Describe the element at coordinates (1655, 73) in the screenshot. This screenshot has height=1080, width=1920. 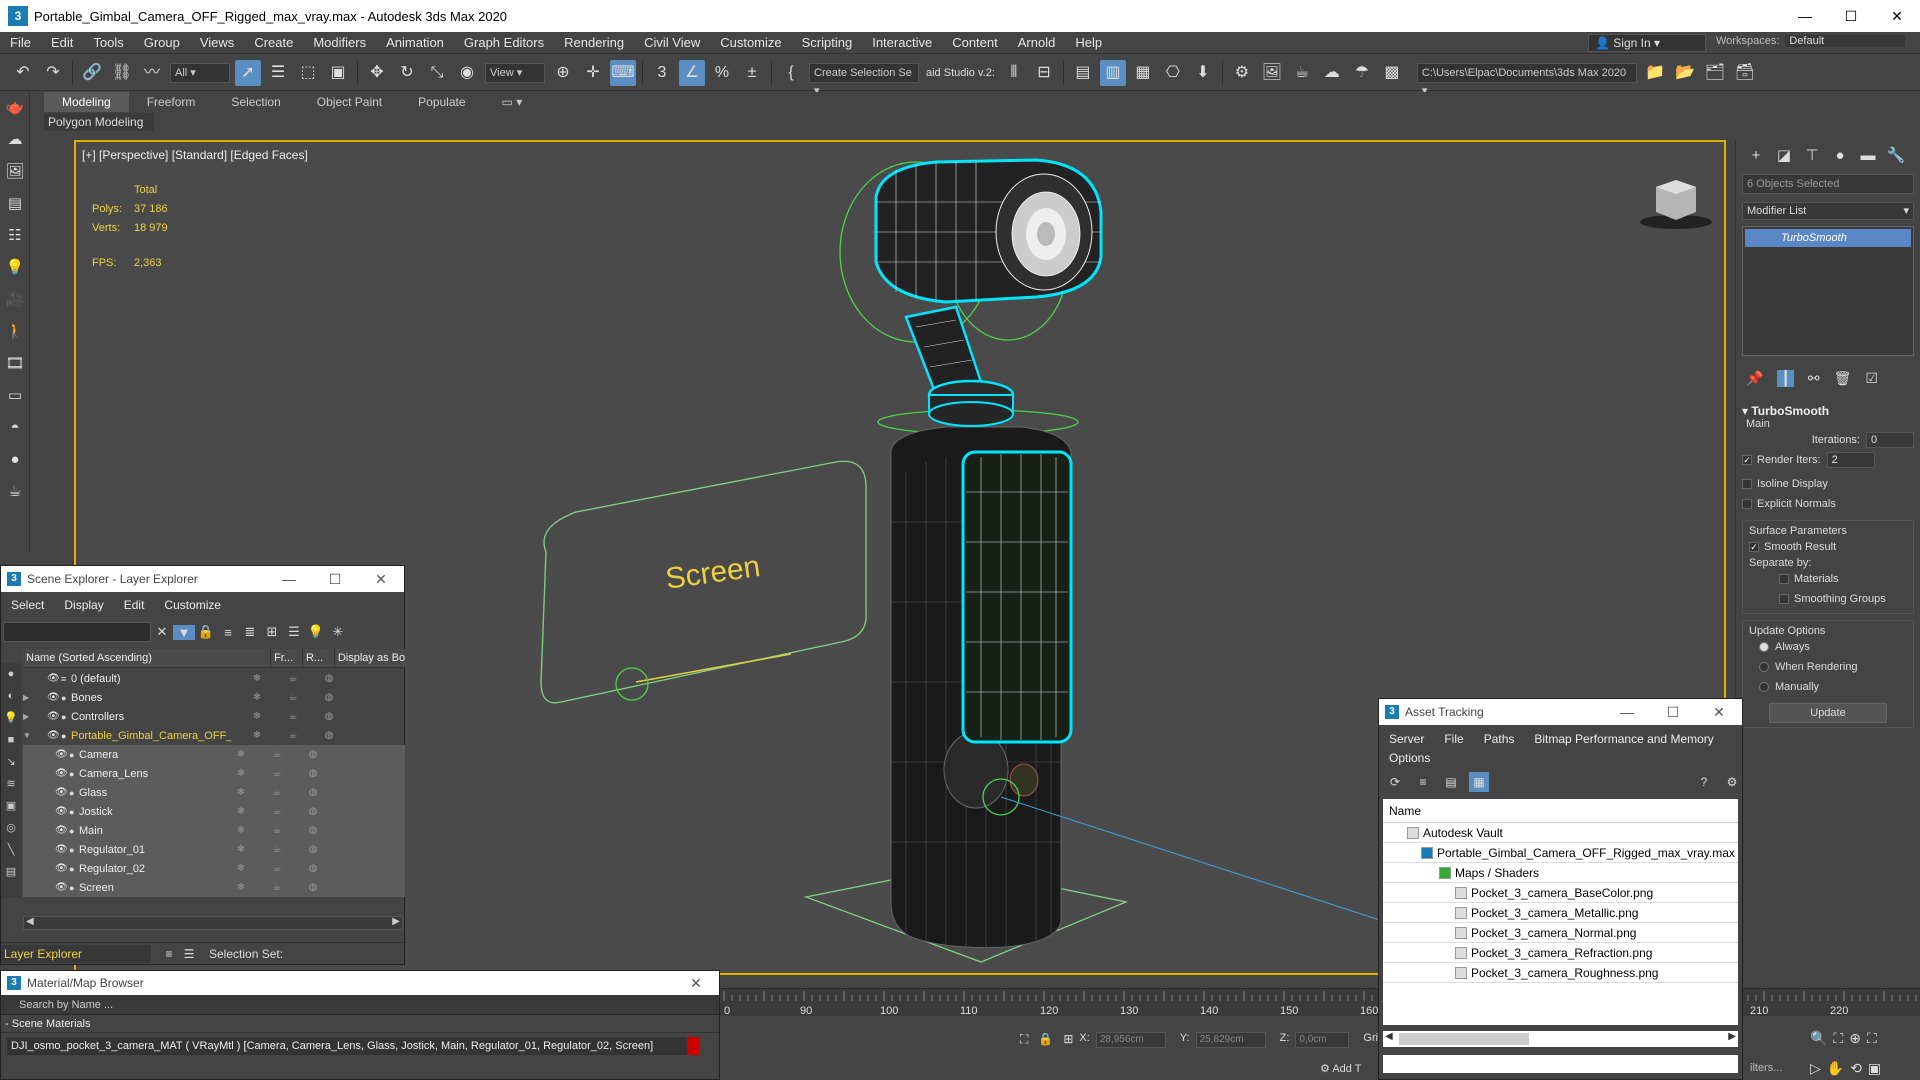
I see `project-folder-icon: 📁` at that location.